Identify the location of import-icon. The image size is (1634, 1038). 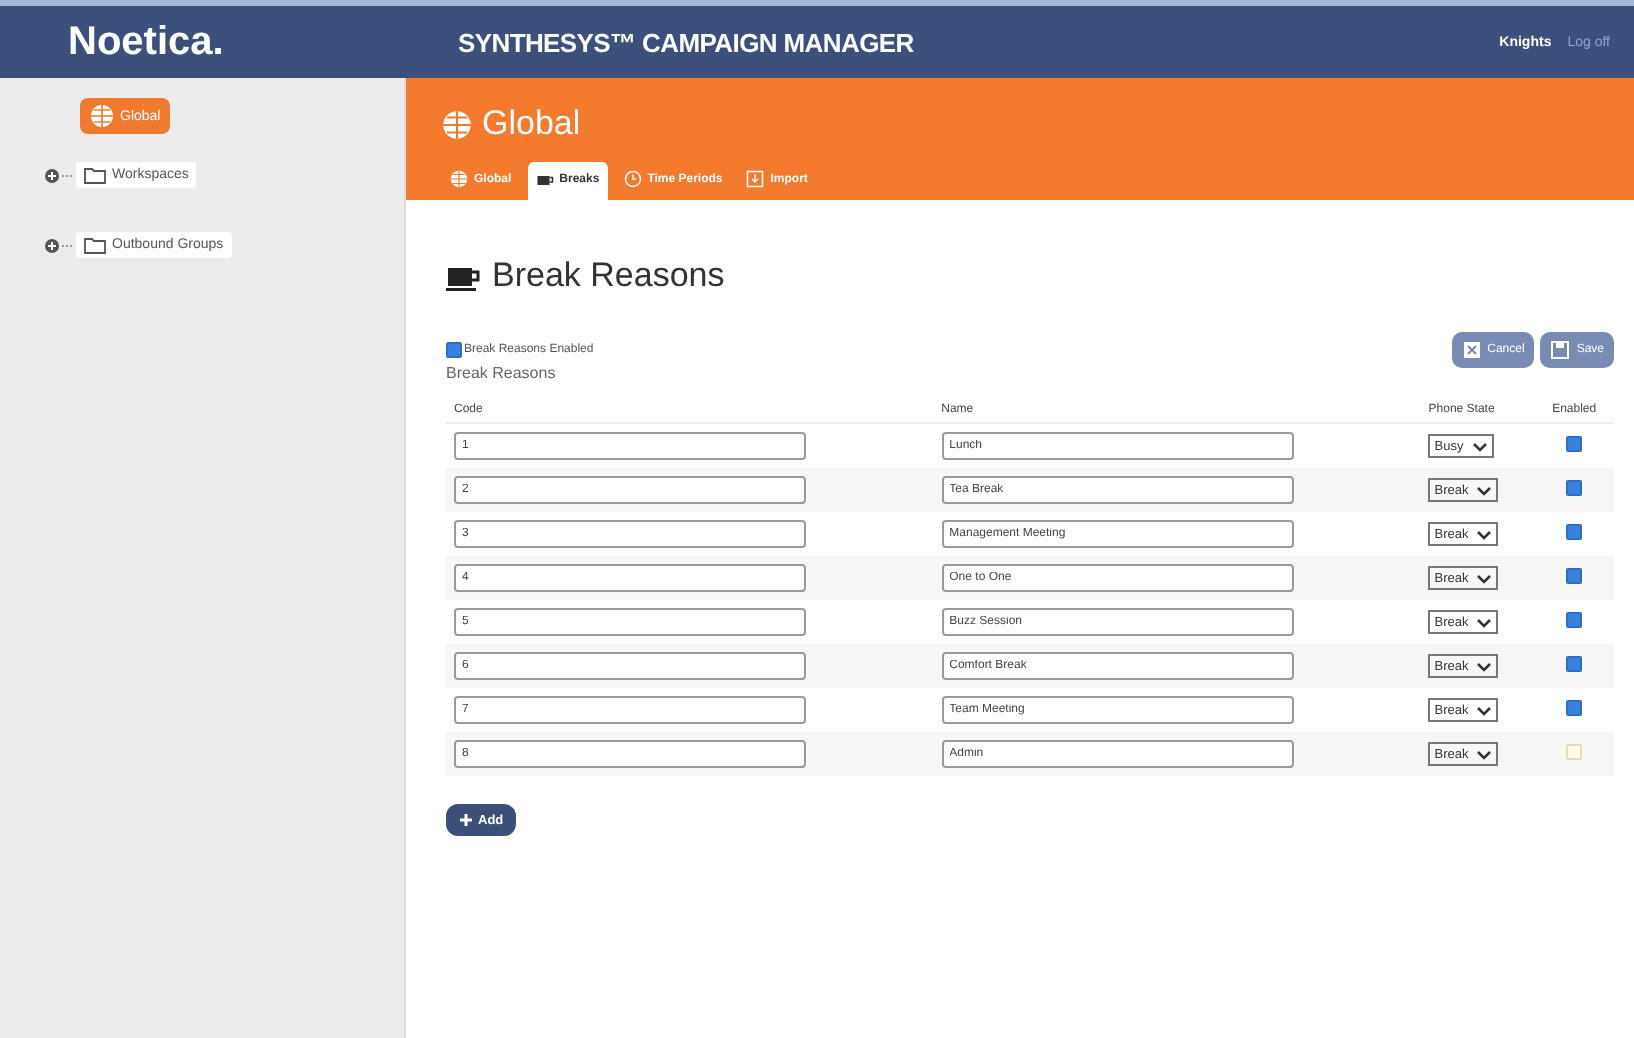
(755, 179).